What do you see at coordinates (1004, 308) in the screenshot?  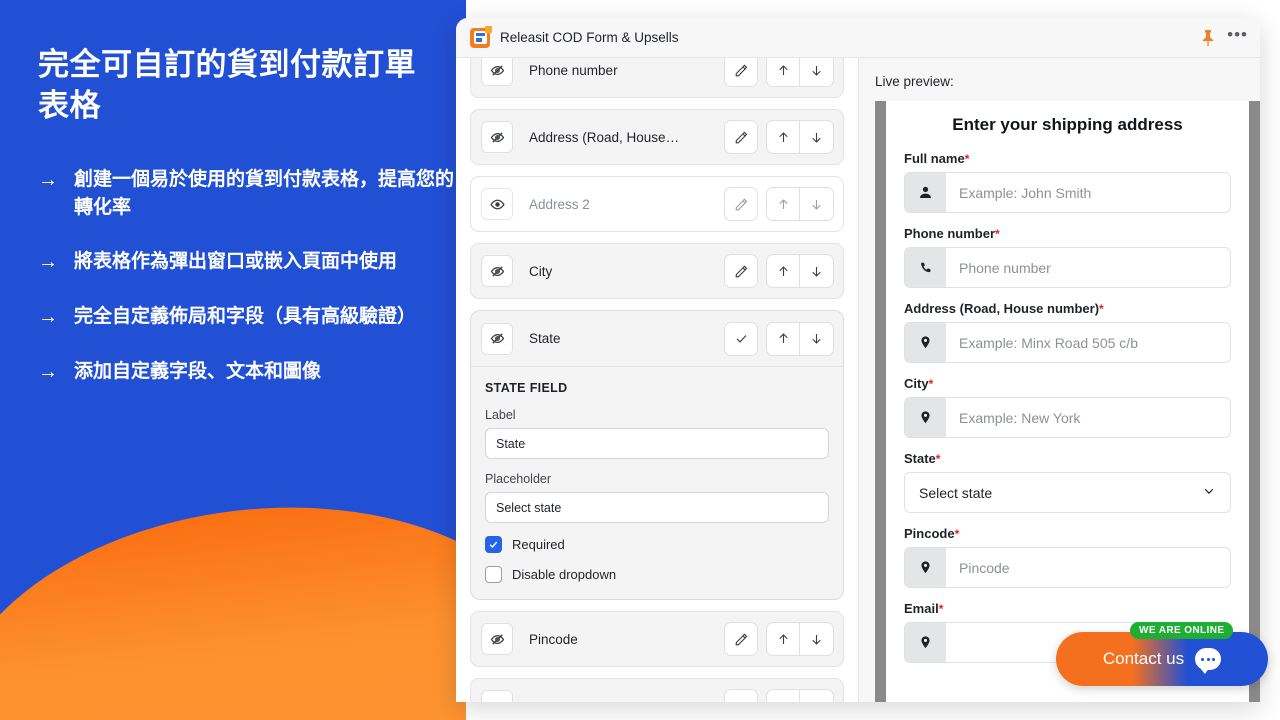 I see `preview-label-address: Address (Road, House number)*` at bounding box center [1004, 308].